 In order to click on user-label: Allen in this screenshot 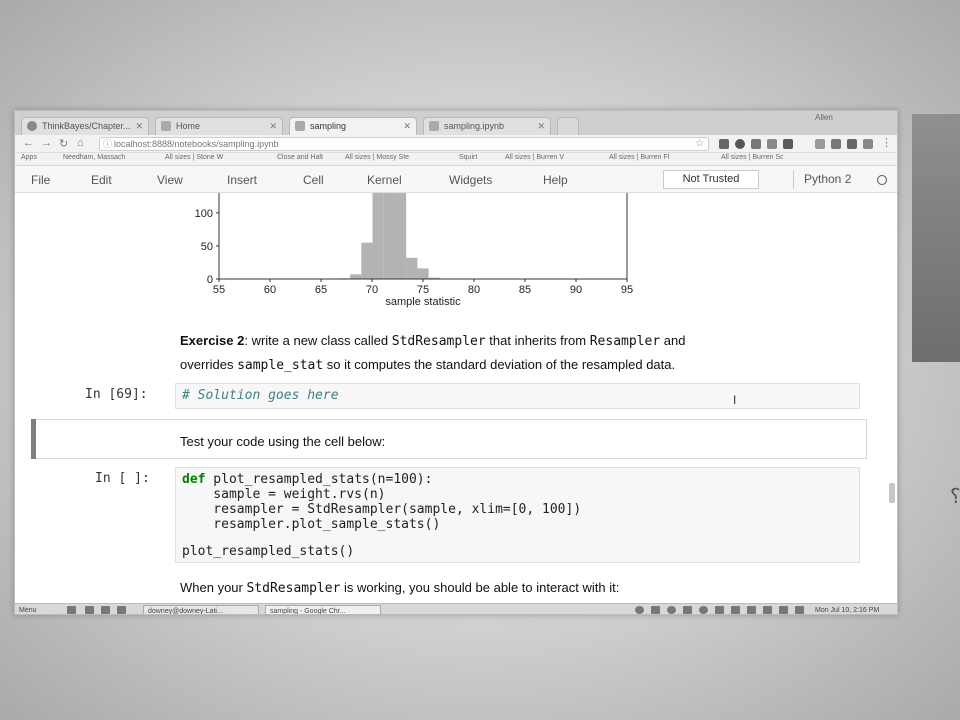, I will do `click(824, 117)`.